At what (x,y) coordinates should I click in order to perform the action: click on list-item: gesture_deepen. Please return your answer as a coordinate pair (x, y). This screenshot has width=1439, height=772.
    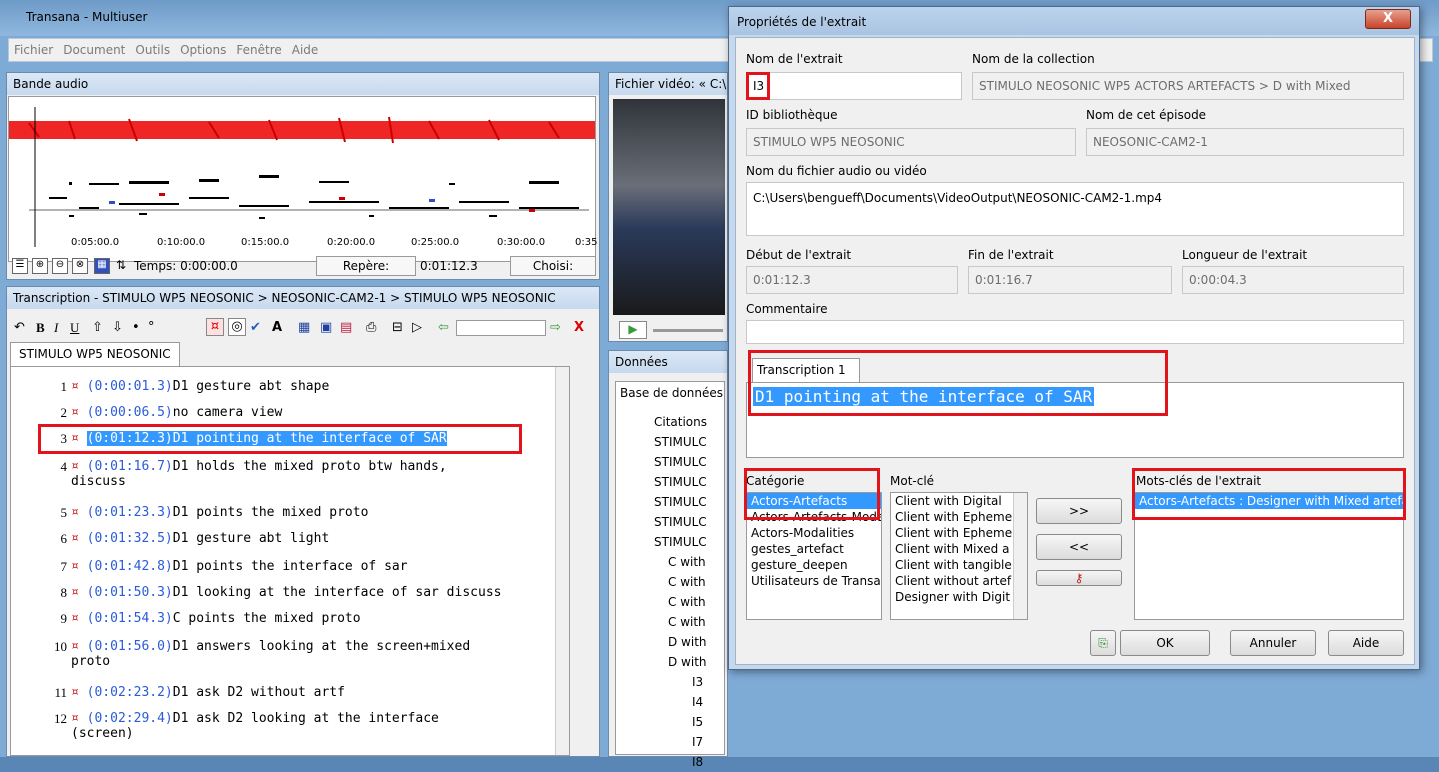
    Looking at the image, I should click on (814, 565).